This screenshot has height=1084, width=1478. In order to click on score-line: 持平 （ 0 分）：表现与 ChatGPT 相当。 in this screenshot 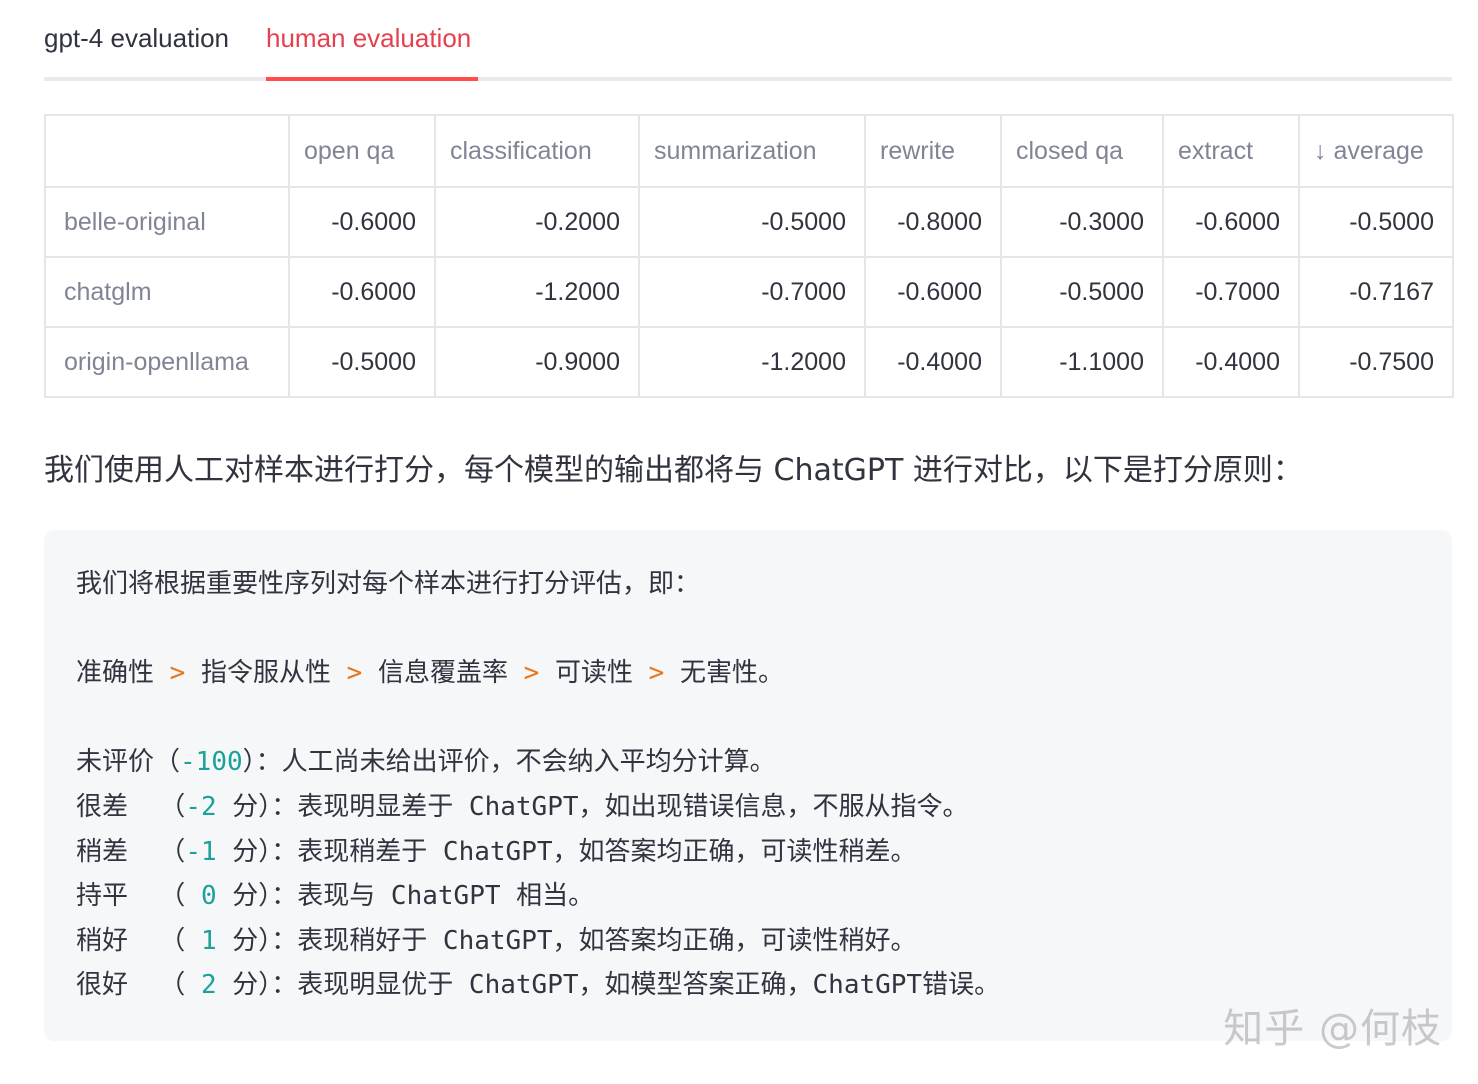, I will do `click(748, 896)`.